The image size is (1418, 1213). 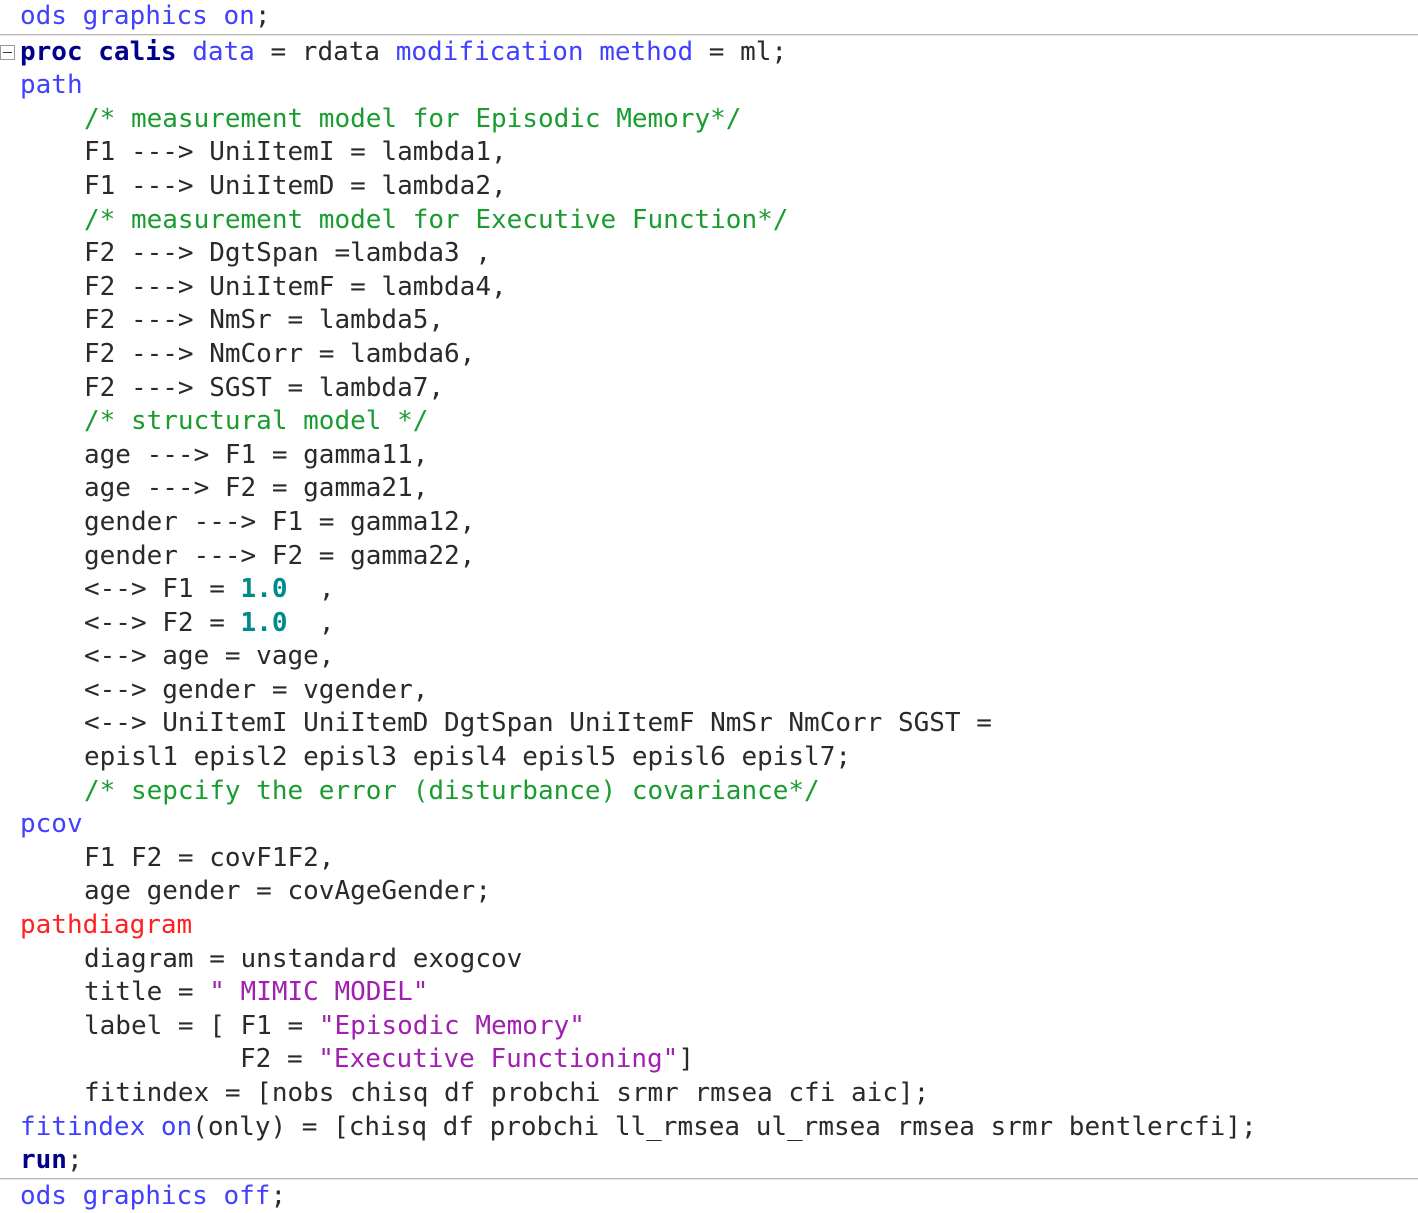 What do you see at coordinates (646, 51) in the screenshot?
I see `token-method-option: method` at bounding box center [646, 51].